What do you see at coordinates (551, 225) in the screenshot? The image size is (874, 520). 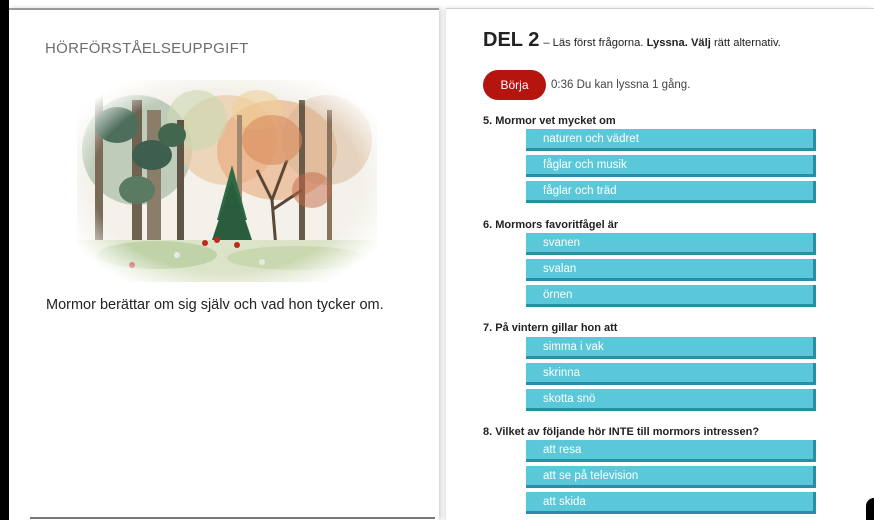 I see `question-6: 6. Mormors favoritfågel är` at bounding box center [551, 225].